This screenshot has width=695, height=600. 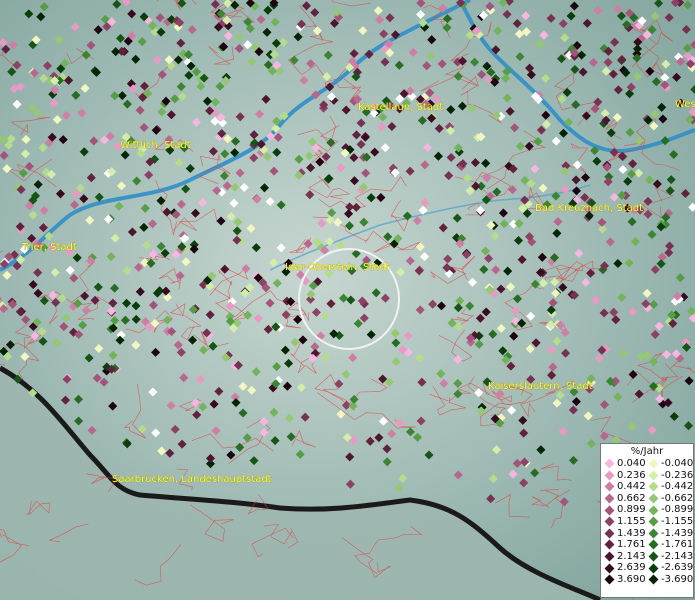 I want to click on legend-negative-row: -0.040, so click(x=670, y=464).